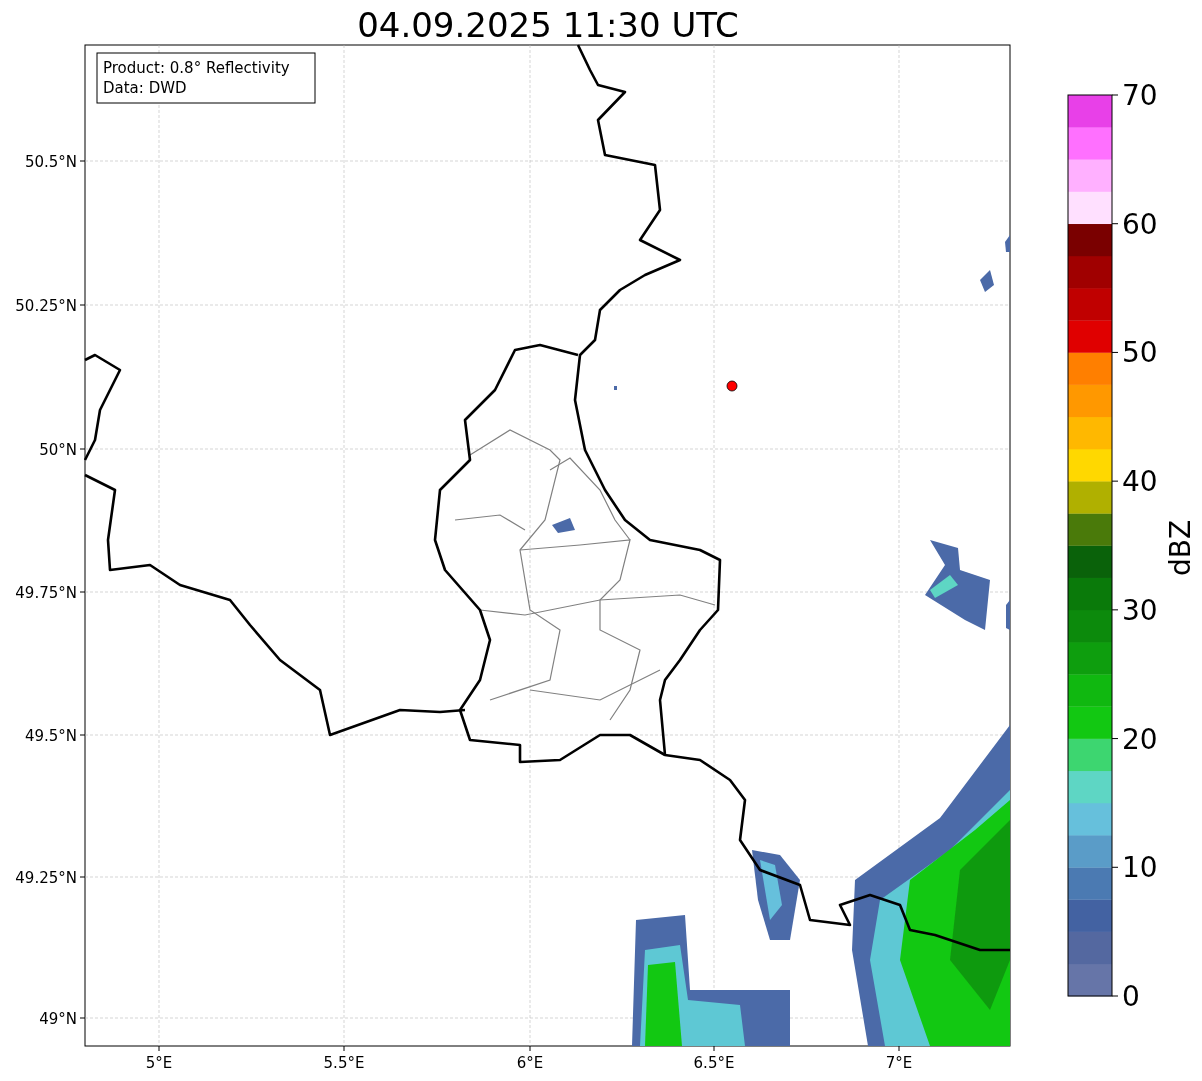  Describe the element at coordinates (55, 736) in the screenshot. I see `latitude-tick-label: 49.5°N` at that location.